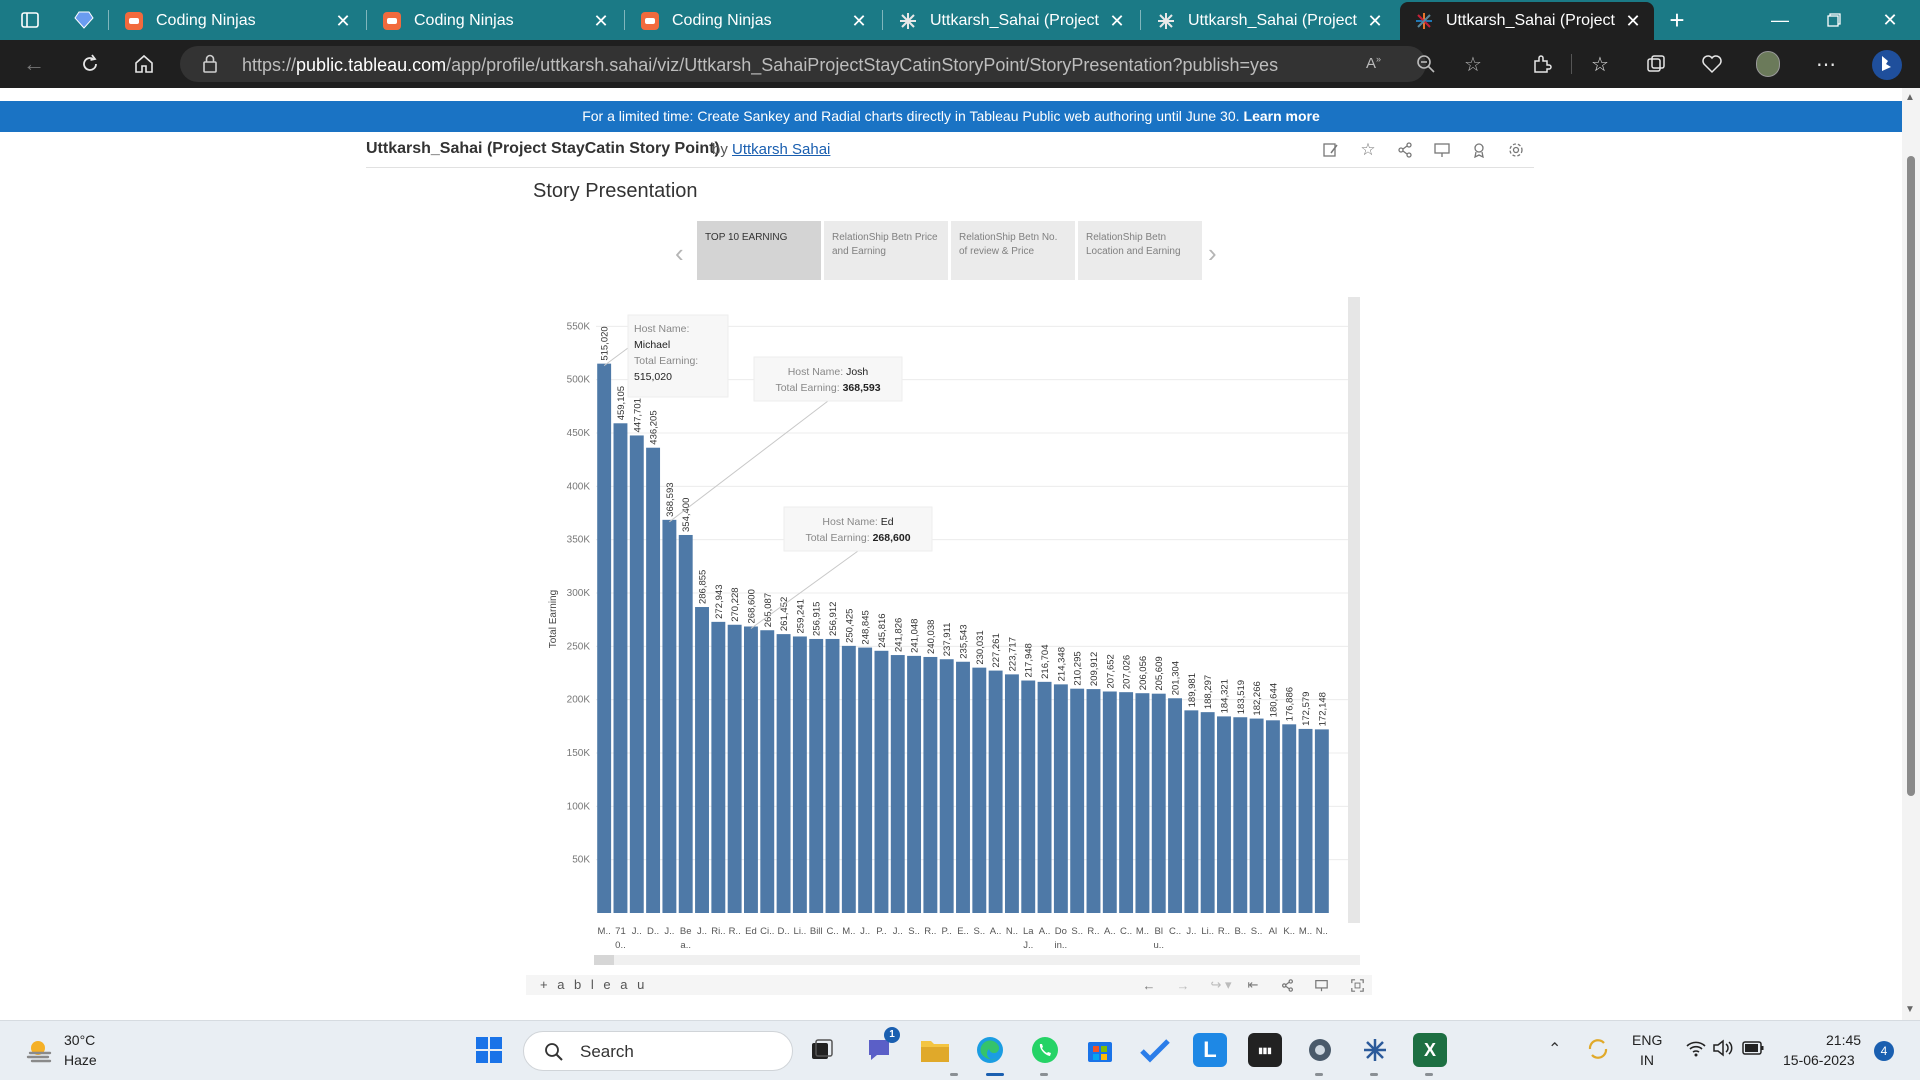 Image resolution: width=1920 pixels, height=1080 pixels. Describe the element at coordinates (1149, 985) in the screenshot. I see `undo-icon: ←` at that location.